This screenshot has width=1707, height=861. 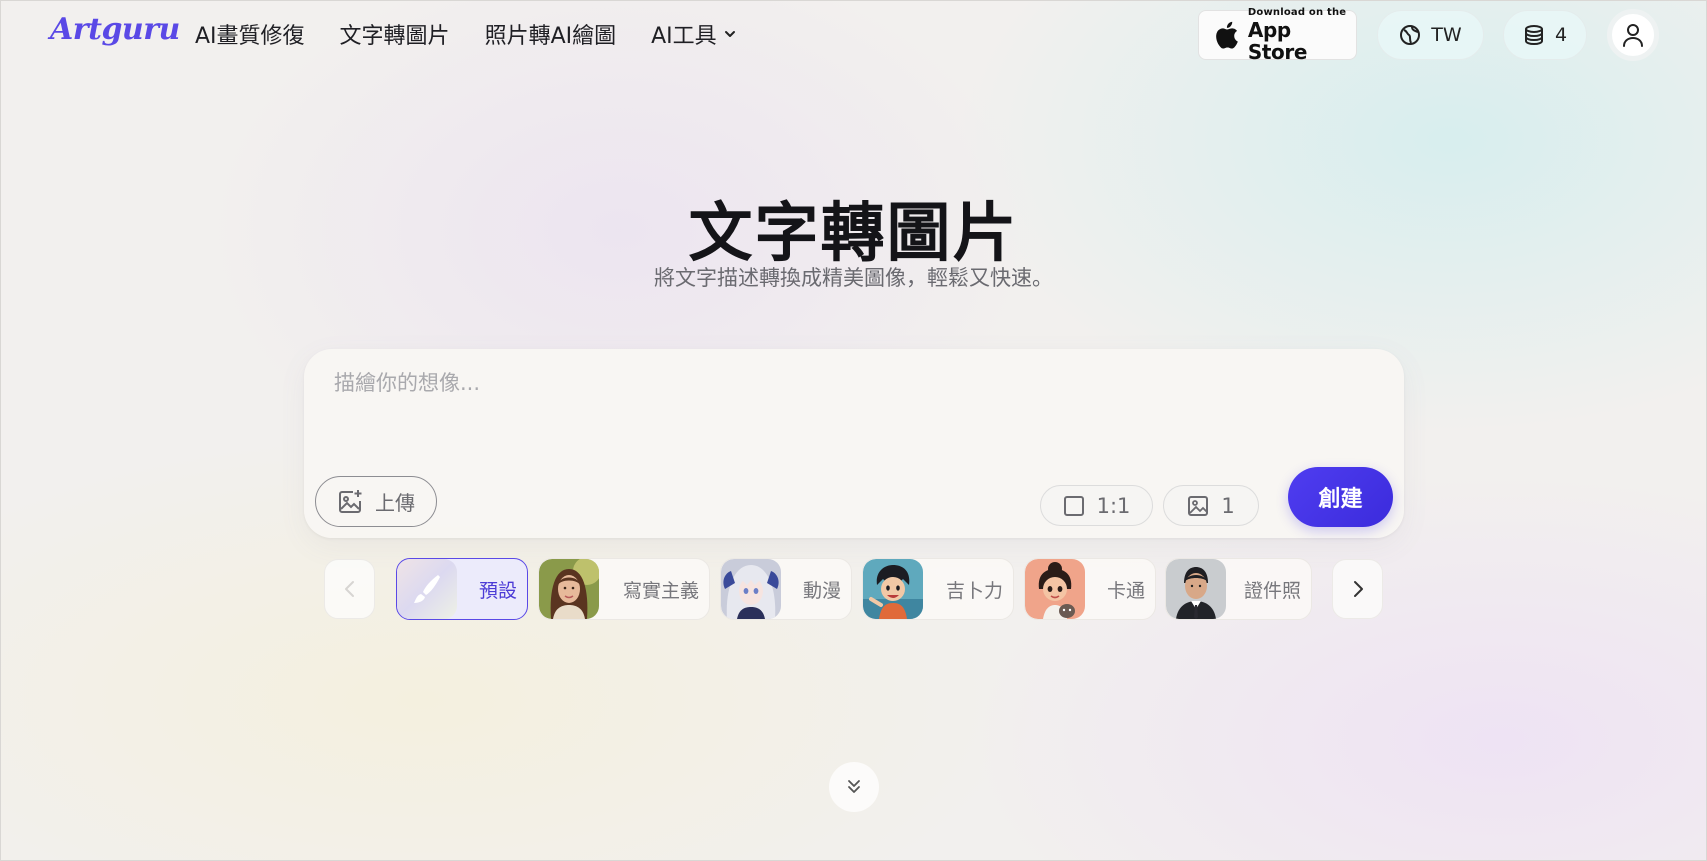 What do you see at coordinates (729, 34) in the screenshot?
I see `chevron-down-icon` at bounding box center [729, 34].